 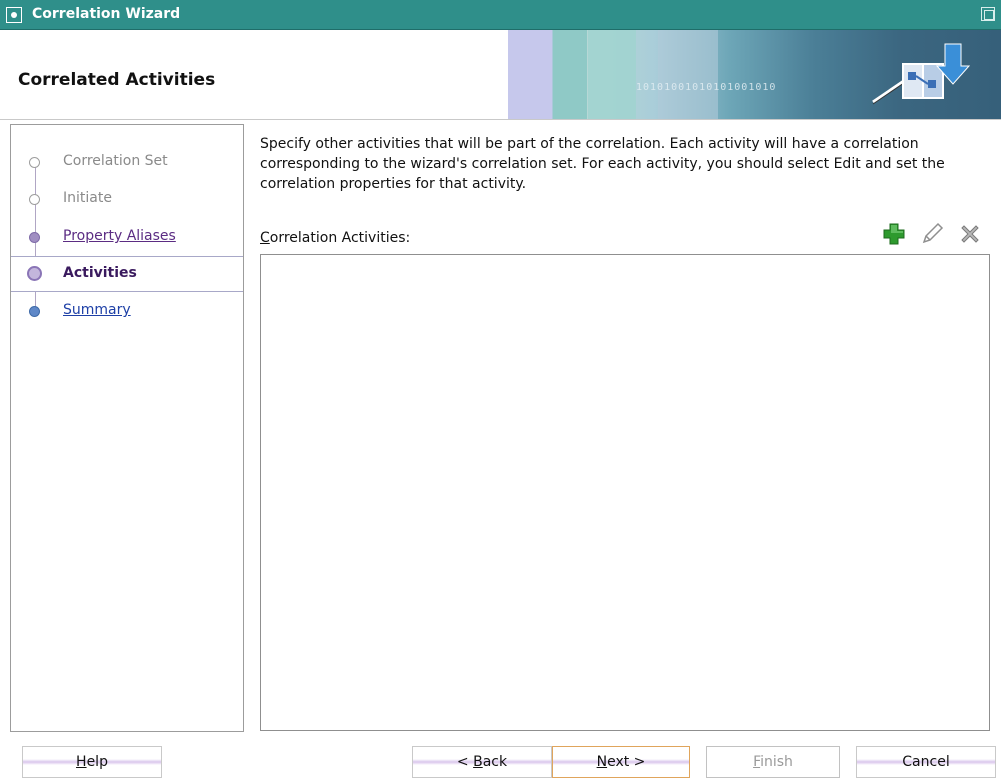 I want to click on correlation-wizard-icon, so click(x=921, y=74).